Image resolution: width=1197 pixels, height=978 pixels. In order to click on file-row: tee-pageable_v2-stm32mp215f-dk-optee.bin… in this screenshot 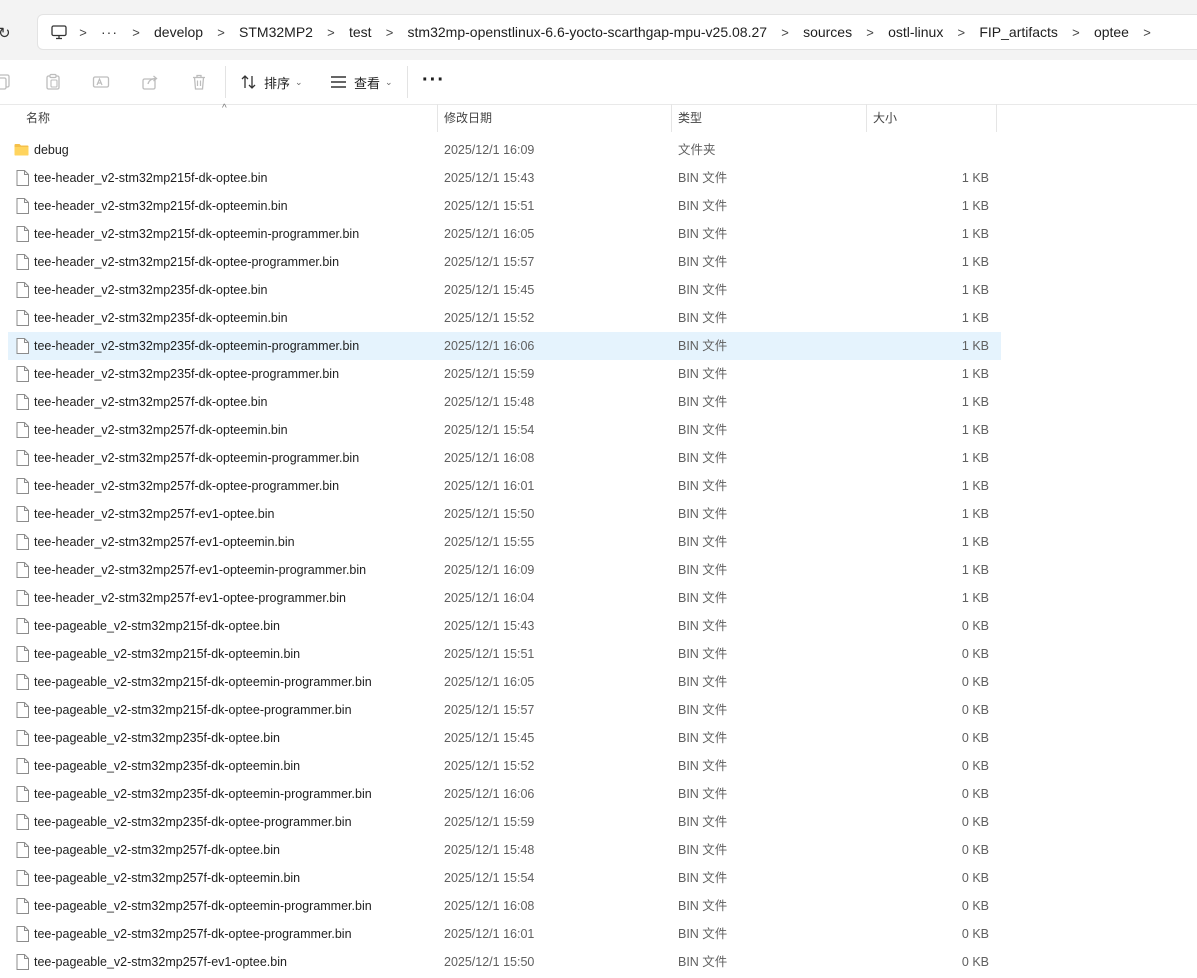, I will do `click(504, 626)`.